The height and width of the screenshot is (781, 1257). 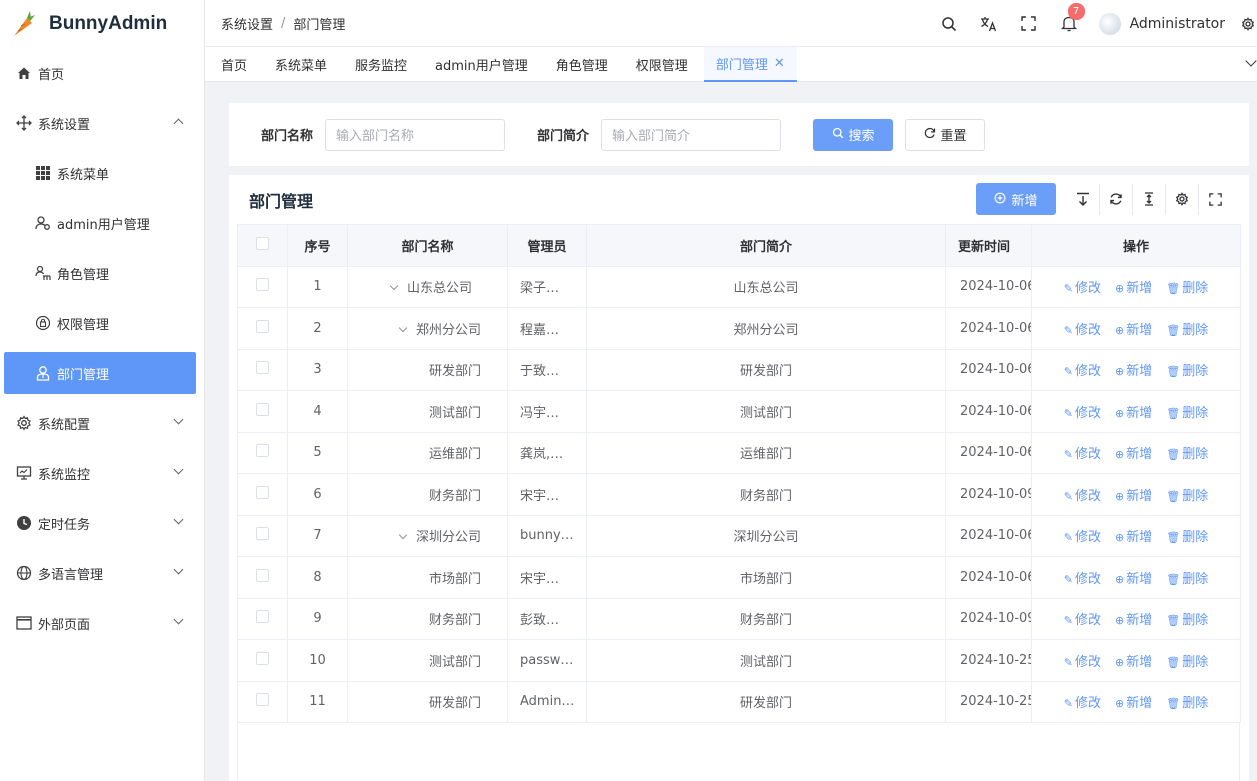 What do you see at coordinates (381, 64) in the screenshot?
I see `tab-service-monitor: 服务监控` at bounding box center [381, 64].